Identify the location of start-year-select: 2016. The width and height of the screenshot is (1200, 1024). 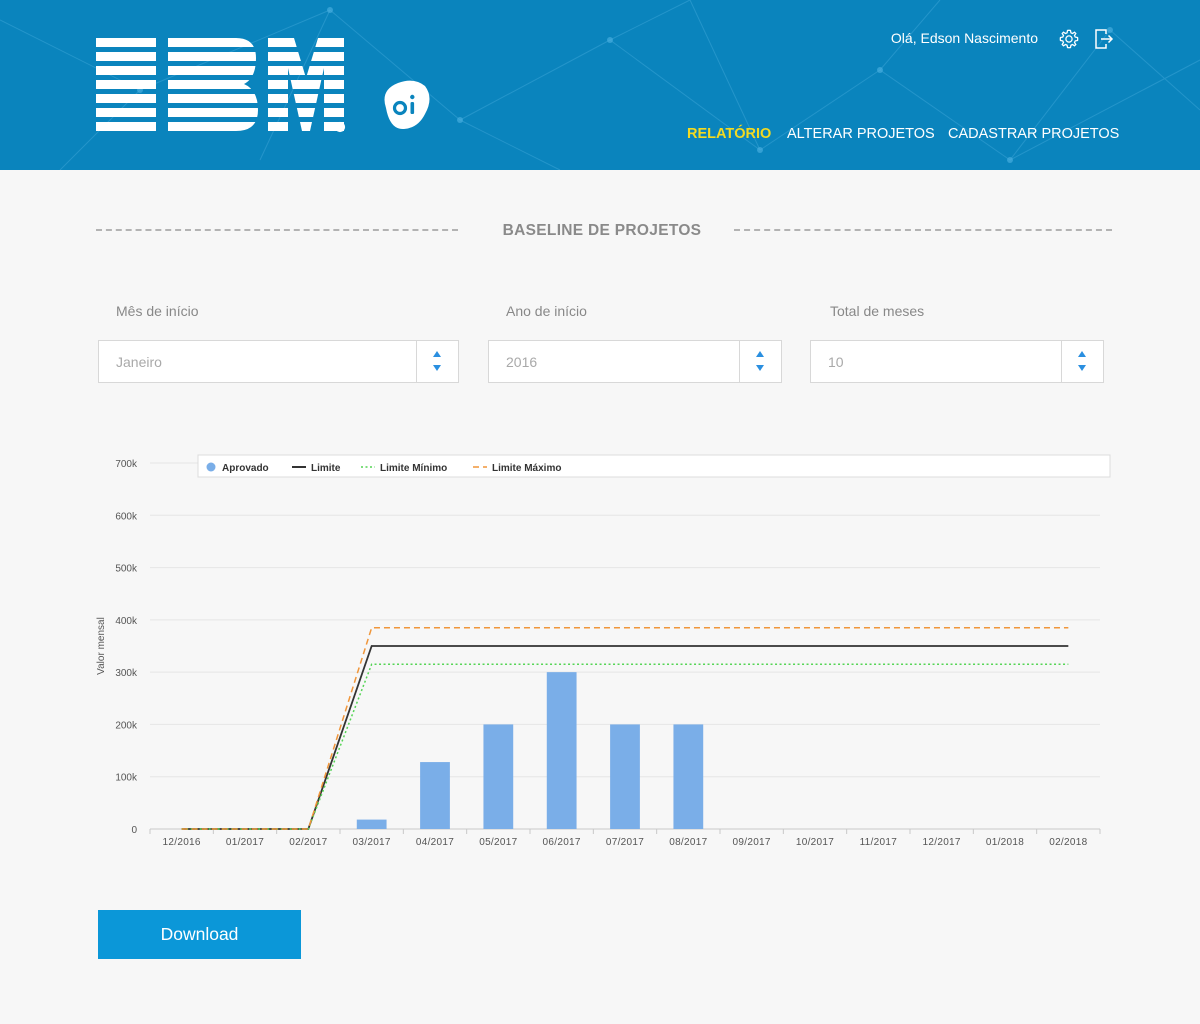
(635, 361).